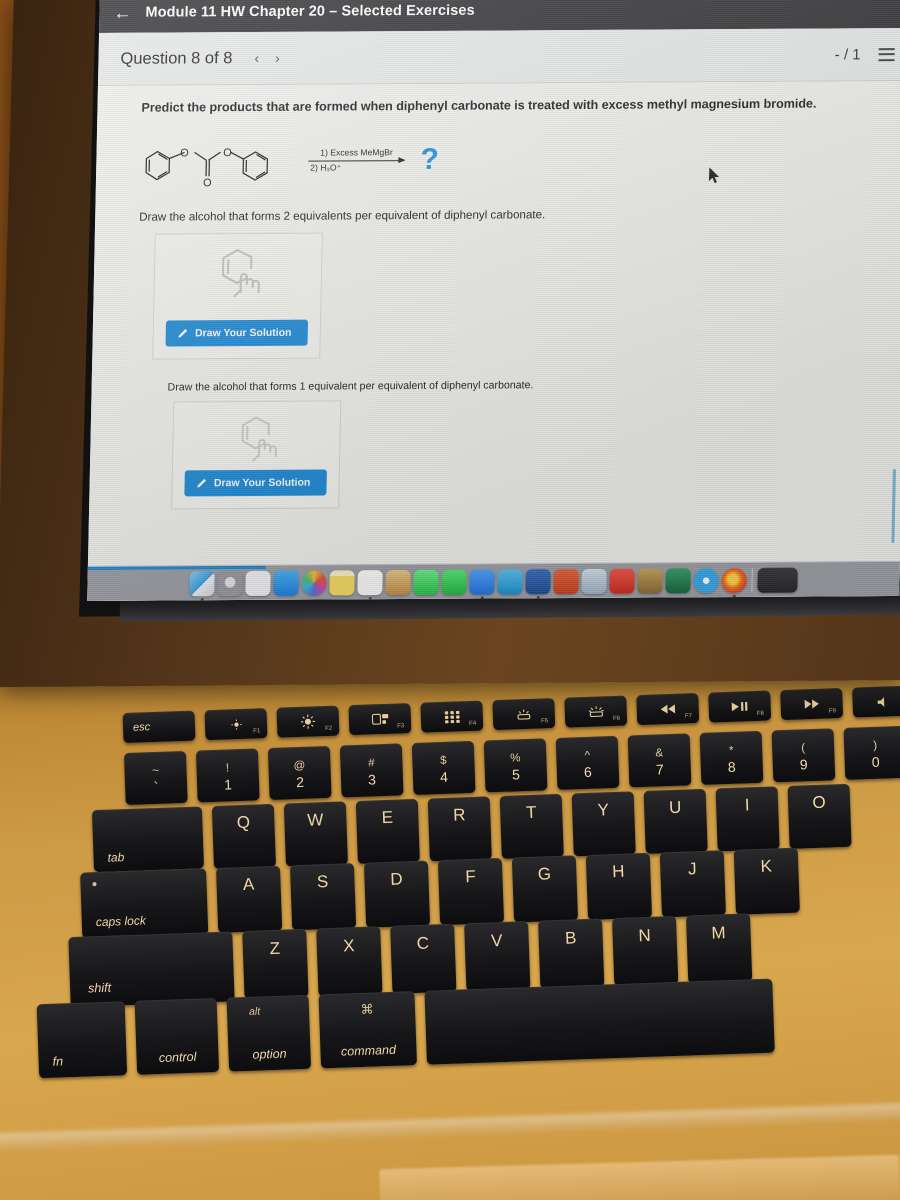 The width and height of the screenshot is (900, 1200). Describe the element at coordinates (531, 826) in the screenshot. I see `key-t: T` at that location.